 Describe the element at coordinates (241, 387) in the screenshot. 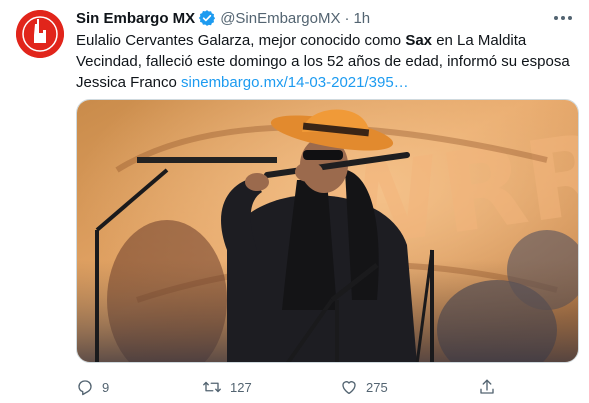

I see `retweet-count: 127` at that location.